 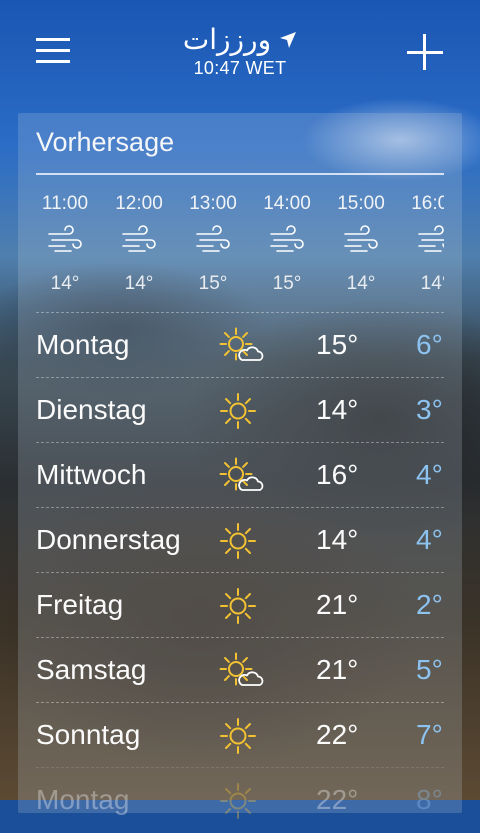 What do you see at coordinates (80, 604) in the screenshot?
I see `day-name: Freitag` at bounding box center [80, 604].